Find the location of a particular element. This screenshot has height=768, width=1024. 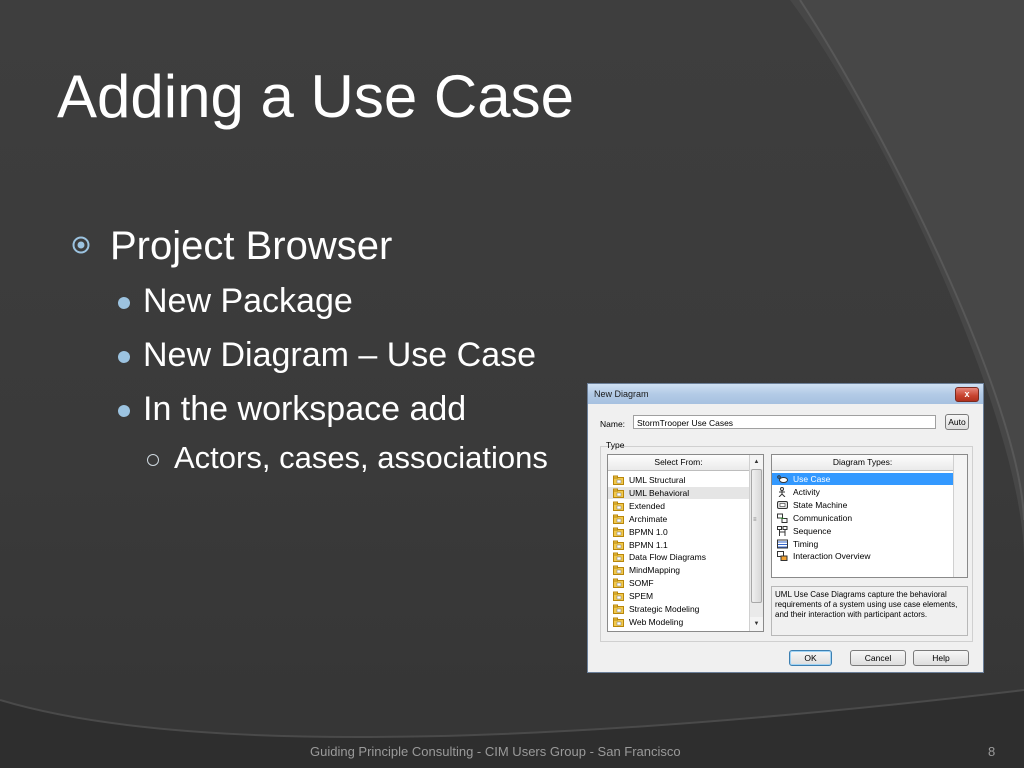

dialog-title: New Diagram is located at coordinates (621, 394).